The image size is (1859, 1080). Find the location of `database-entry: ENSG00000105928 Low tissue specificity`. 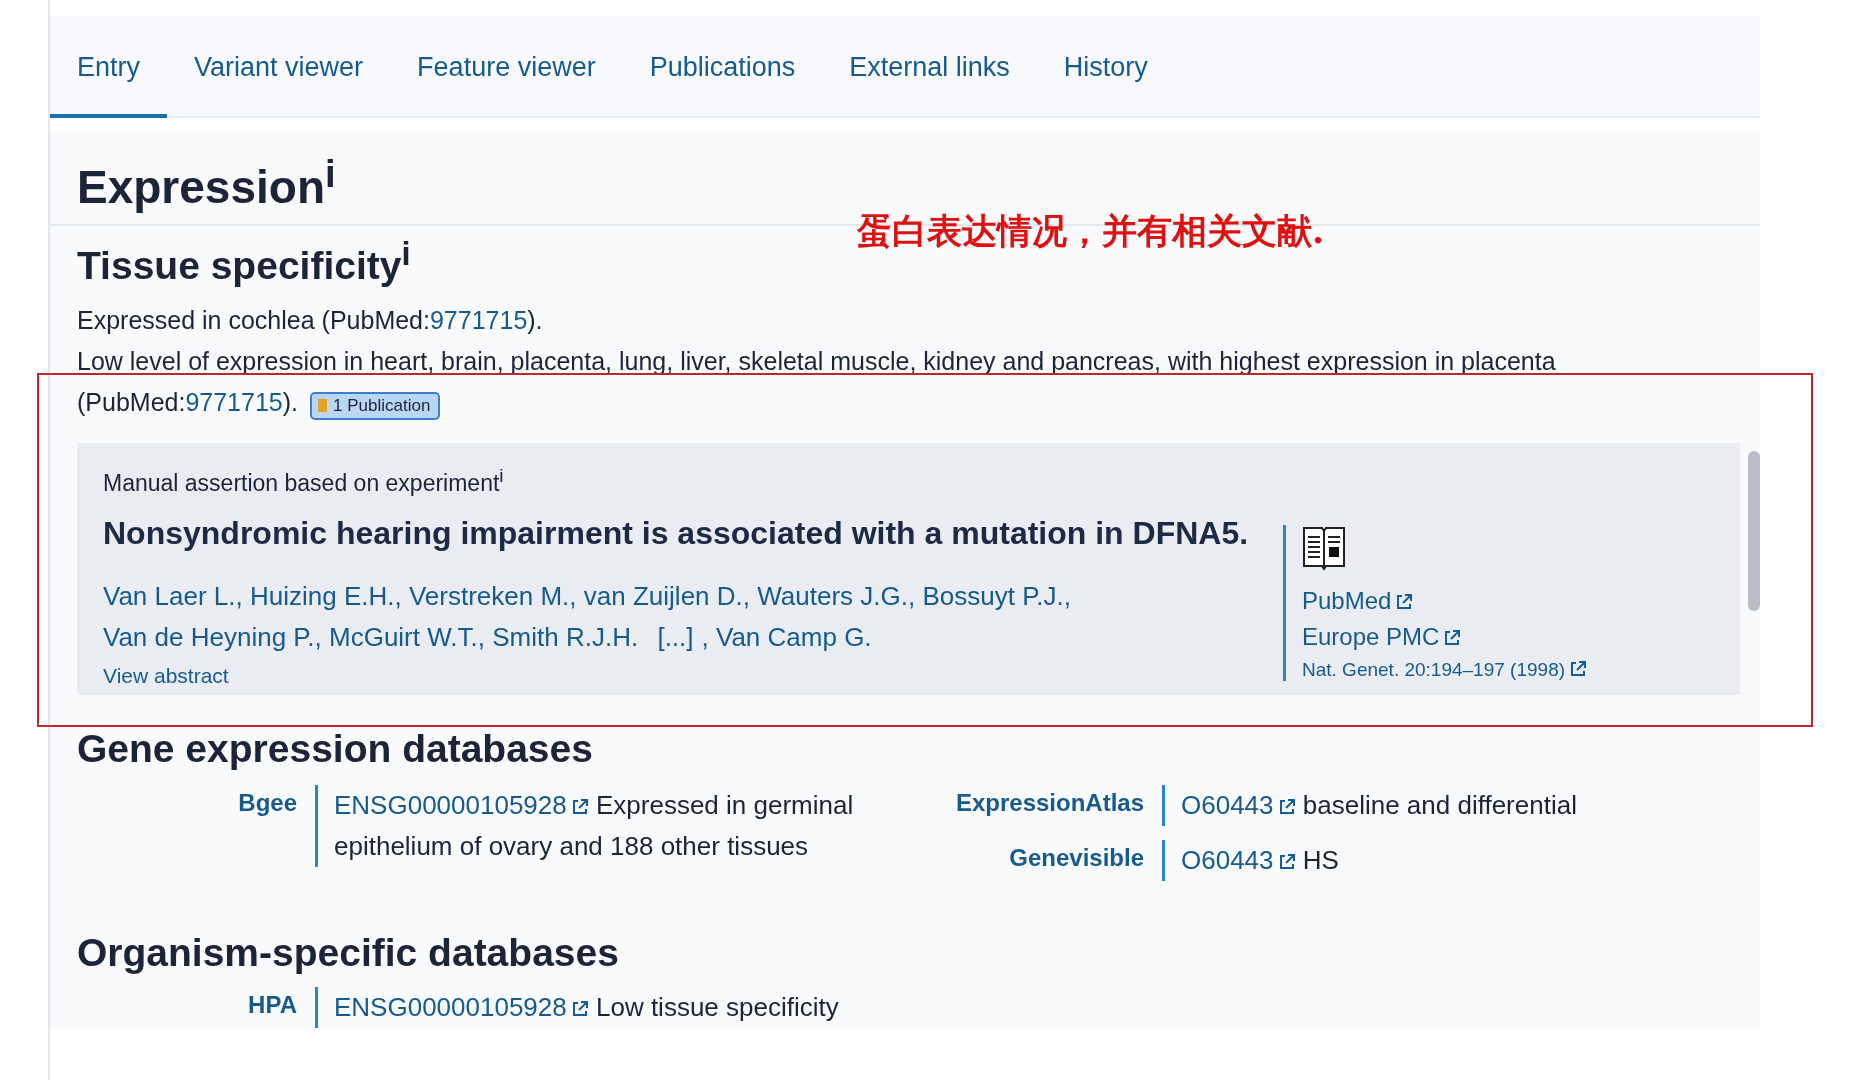

database-entry: ENSG00000105928 Low tissue specificity is located at coordinates (586, 1007).